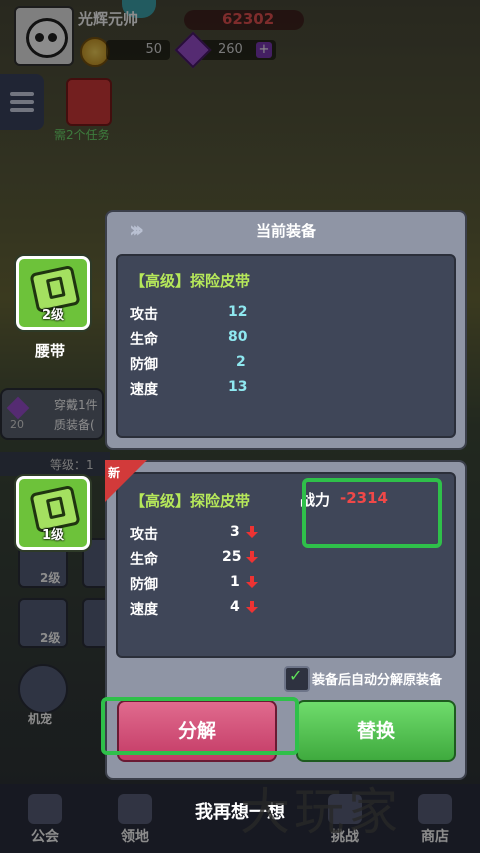  What do you see at coordinates (53, 293) in the screenshot?
I see `current-equip-slot: 2级` at bounding box center [53, 293].